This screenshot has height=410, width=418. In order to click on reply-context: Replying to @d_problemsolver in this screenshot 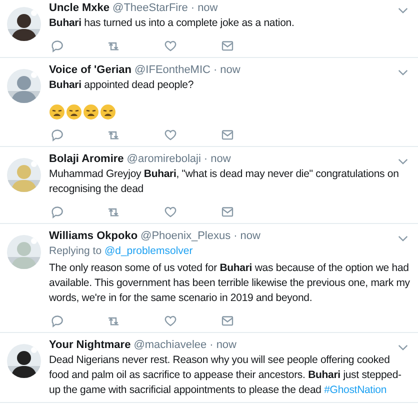, I will do `click(121, 251)`.